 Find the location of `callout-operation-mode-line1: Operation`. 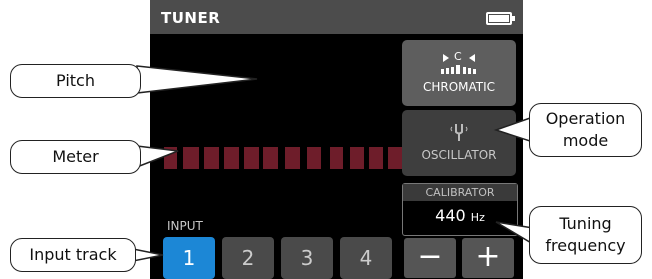

callout-operation-mode-line1: Operation is located at coordinates (585, 118).